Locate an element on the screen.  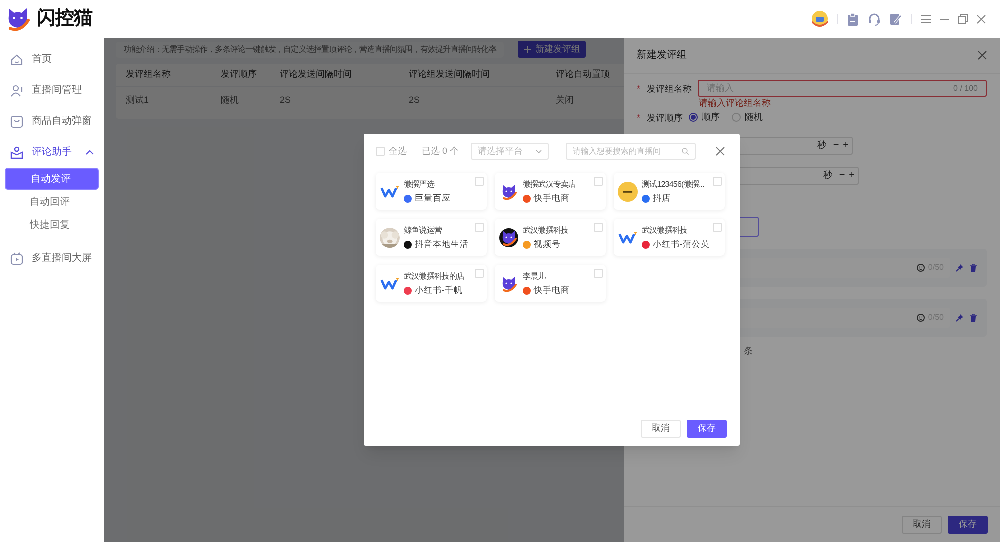
table-cell-text: 关闭 is located at coordinates (565, 101).